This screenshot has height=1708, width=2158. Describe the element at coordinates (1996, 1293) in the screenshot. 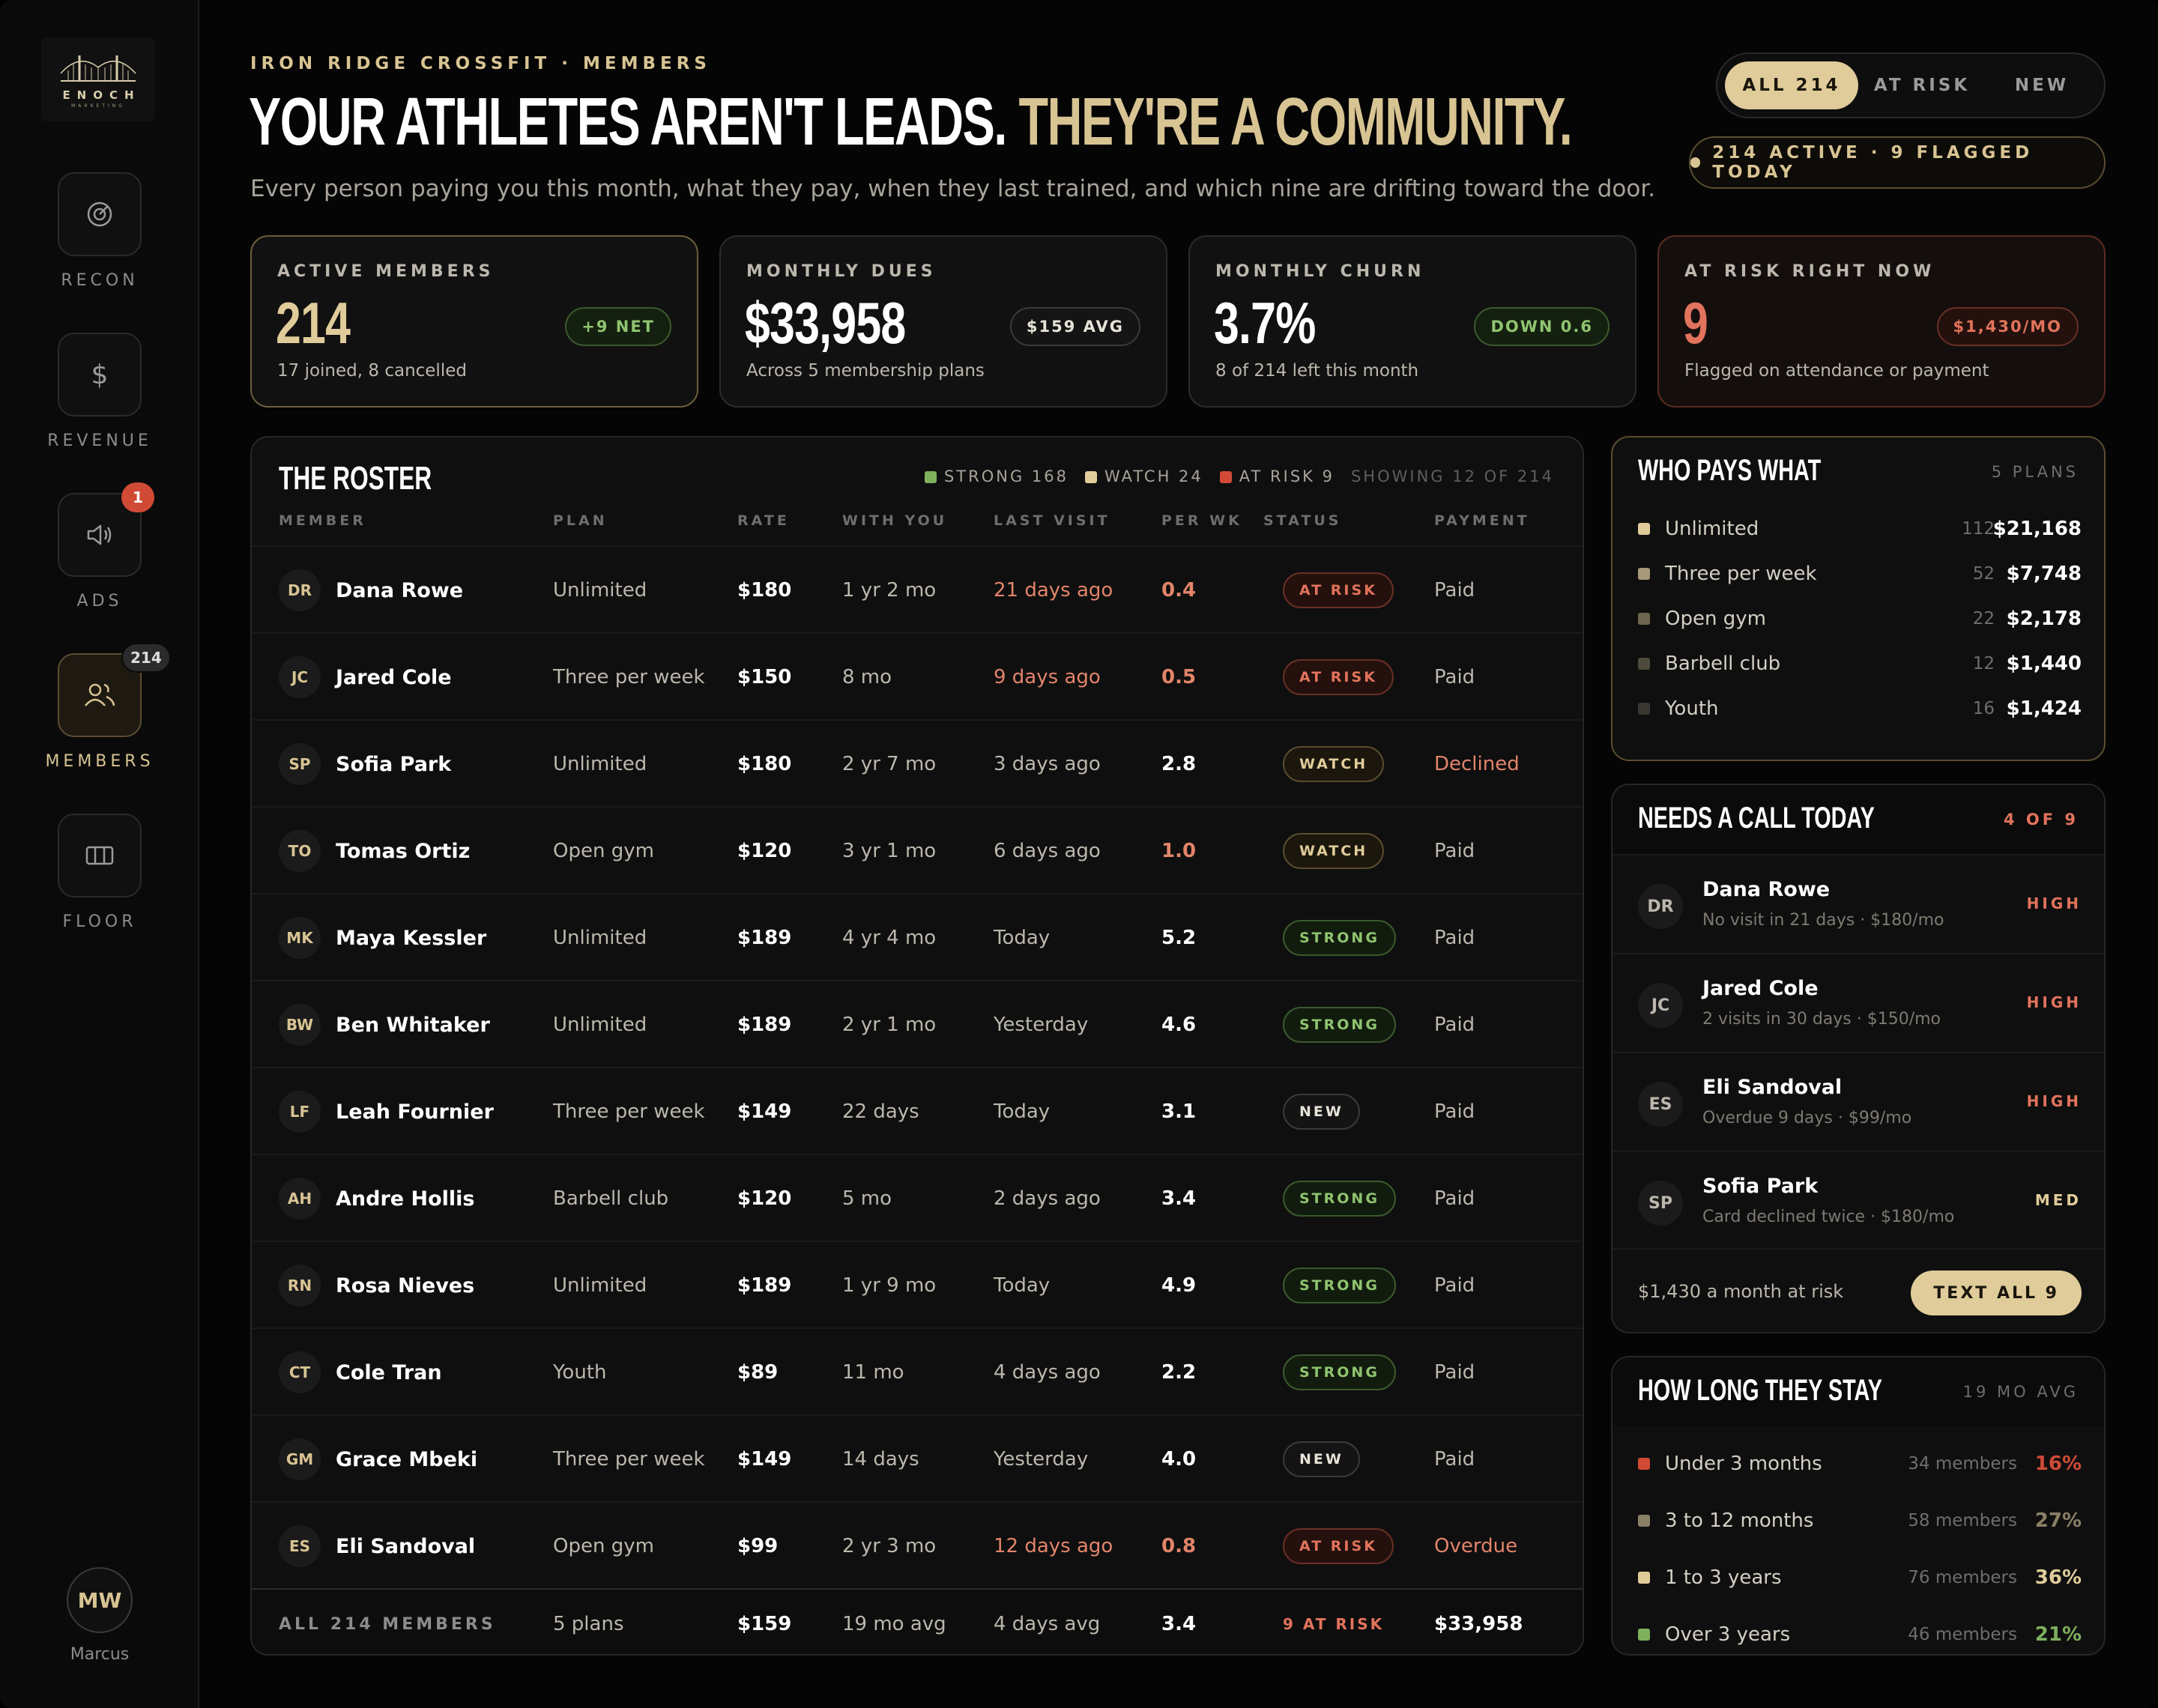

I see `text-all-button: TEXT ALL 9` at that location.